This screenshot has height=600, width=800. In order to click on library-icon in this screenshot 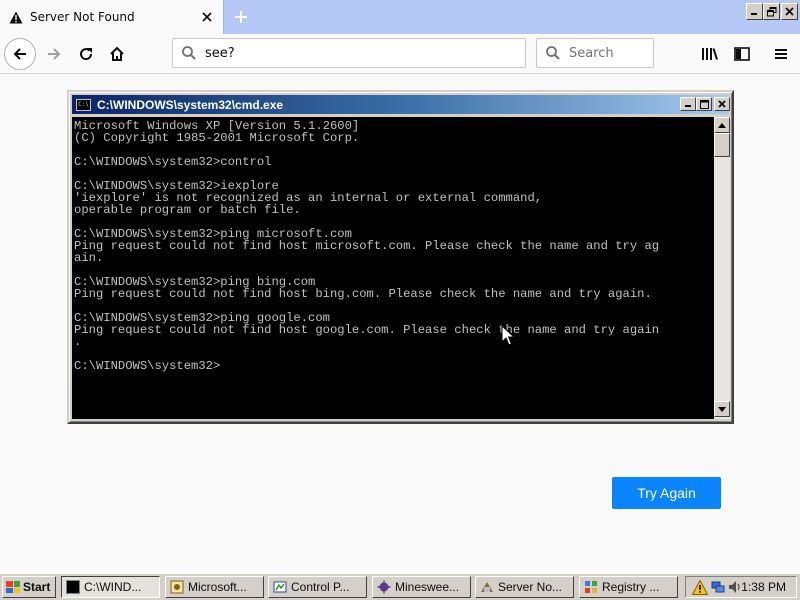, I will do `click(710, 54)`.